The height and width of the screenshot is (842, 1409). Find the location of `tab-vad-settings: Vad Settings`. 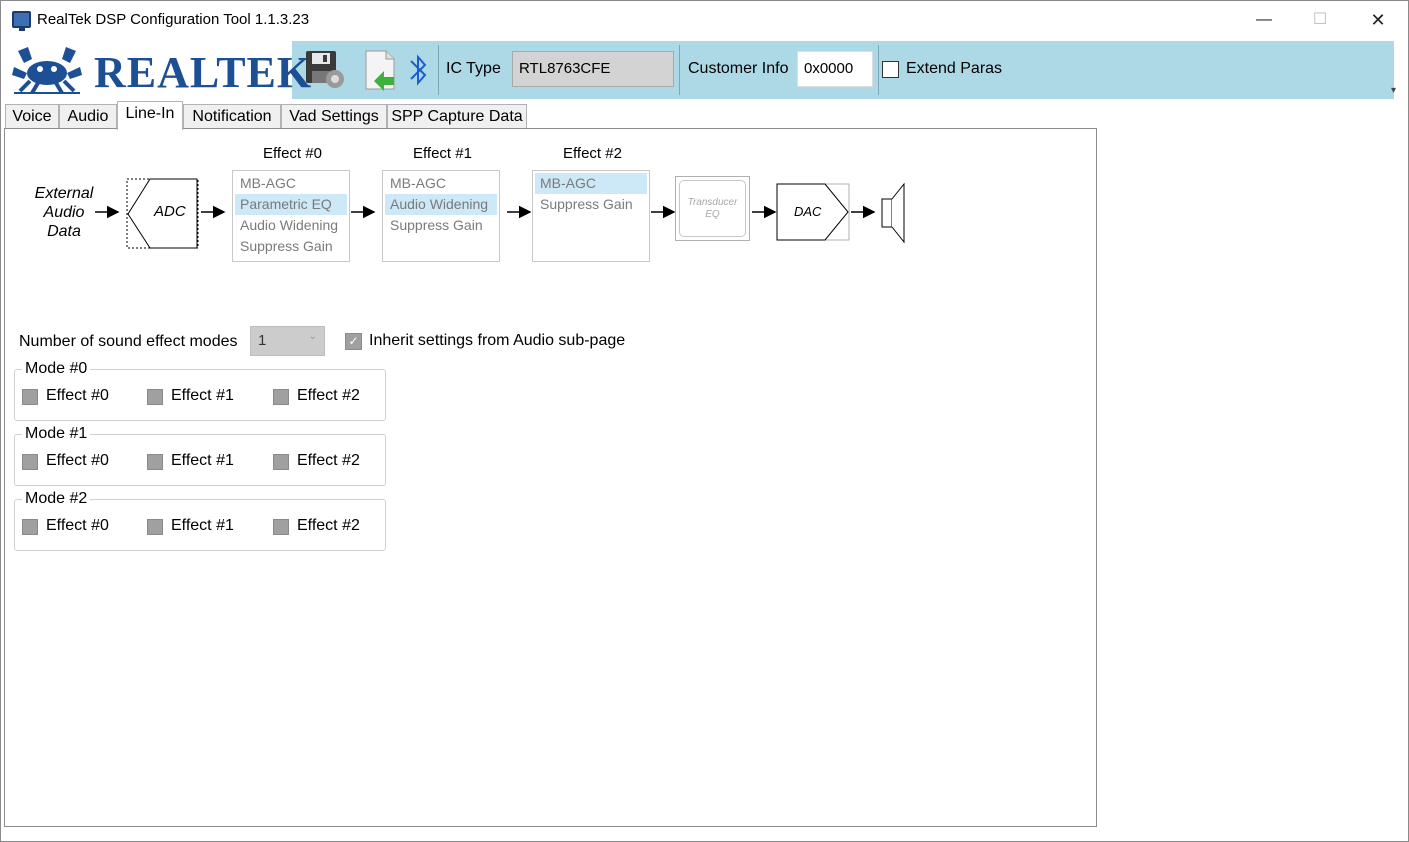

tab-vad-settings: Vad Settings is located at coordinates (334, 116).